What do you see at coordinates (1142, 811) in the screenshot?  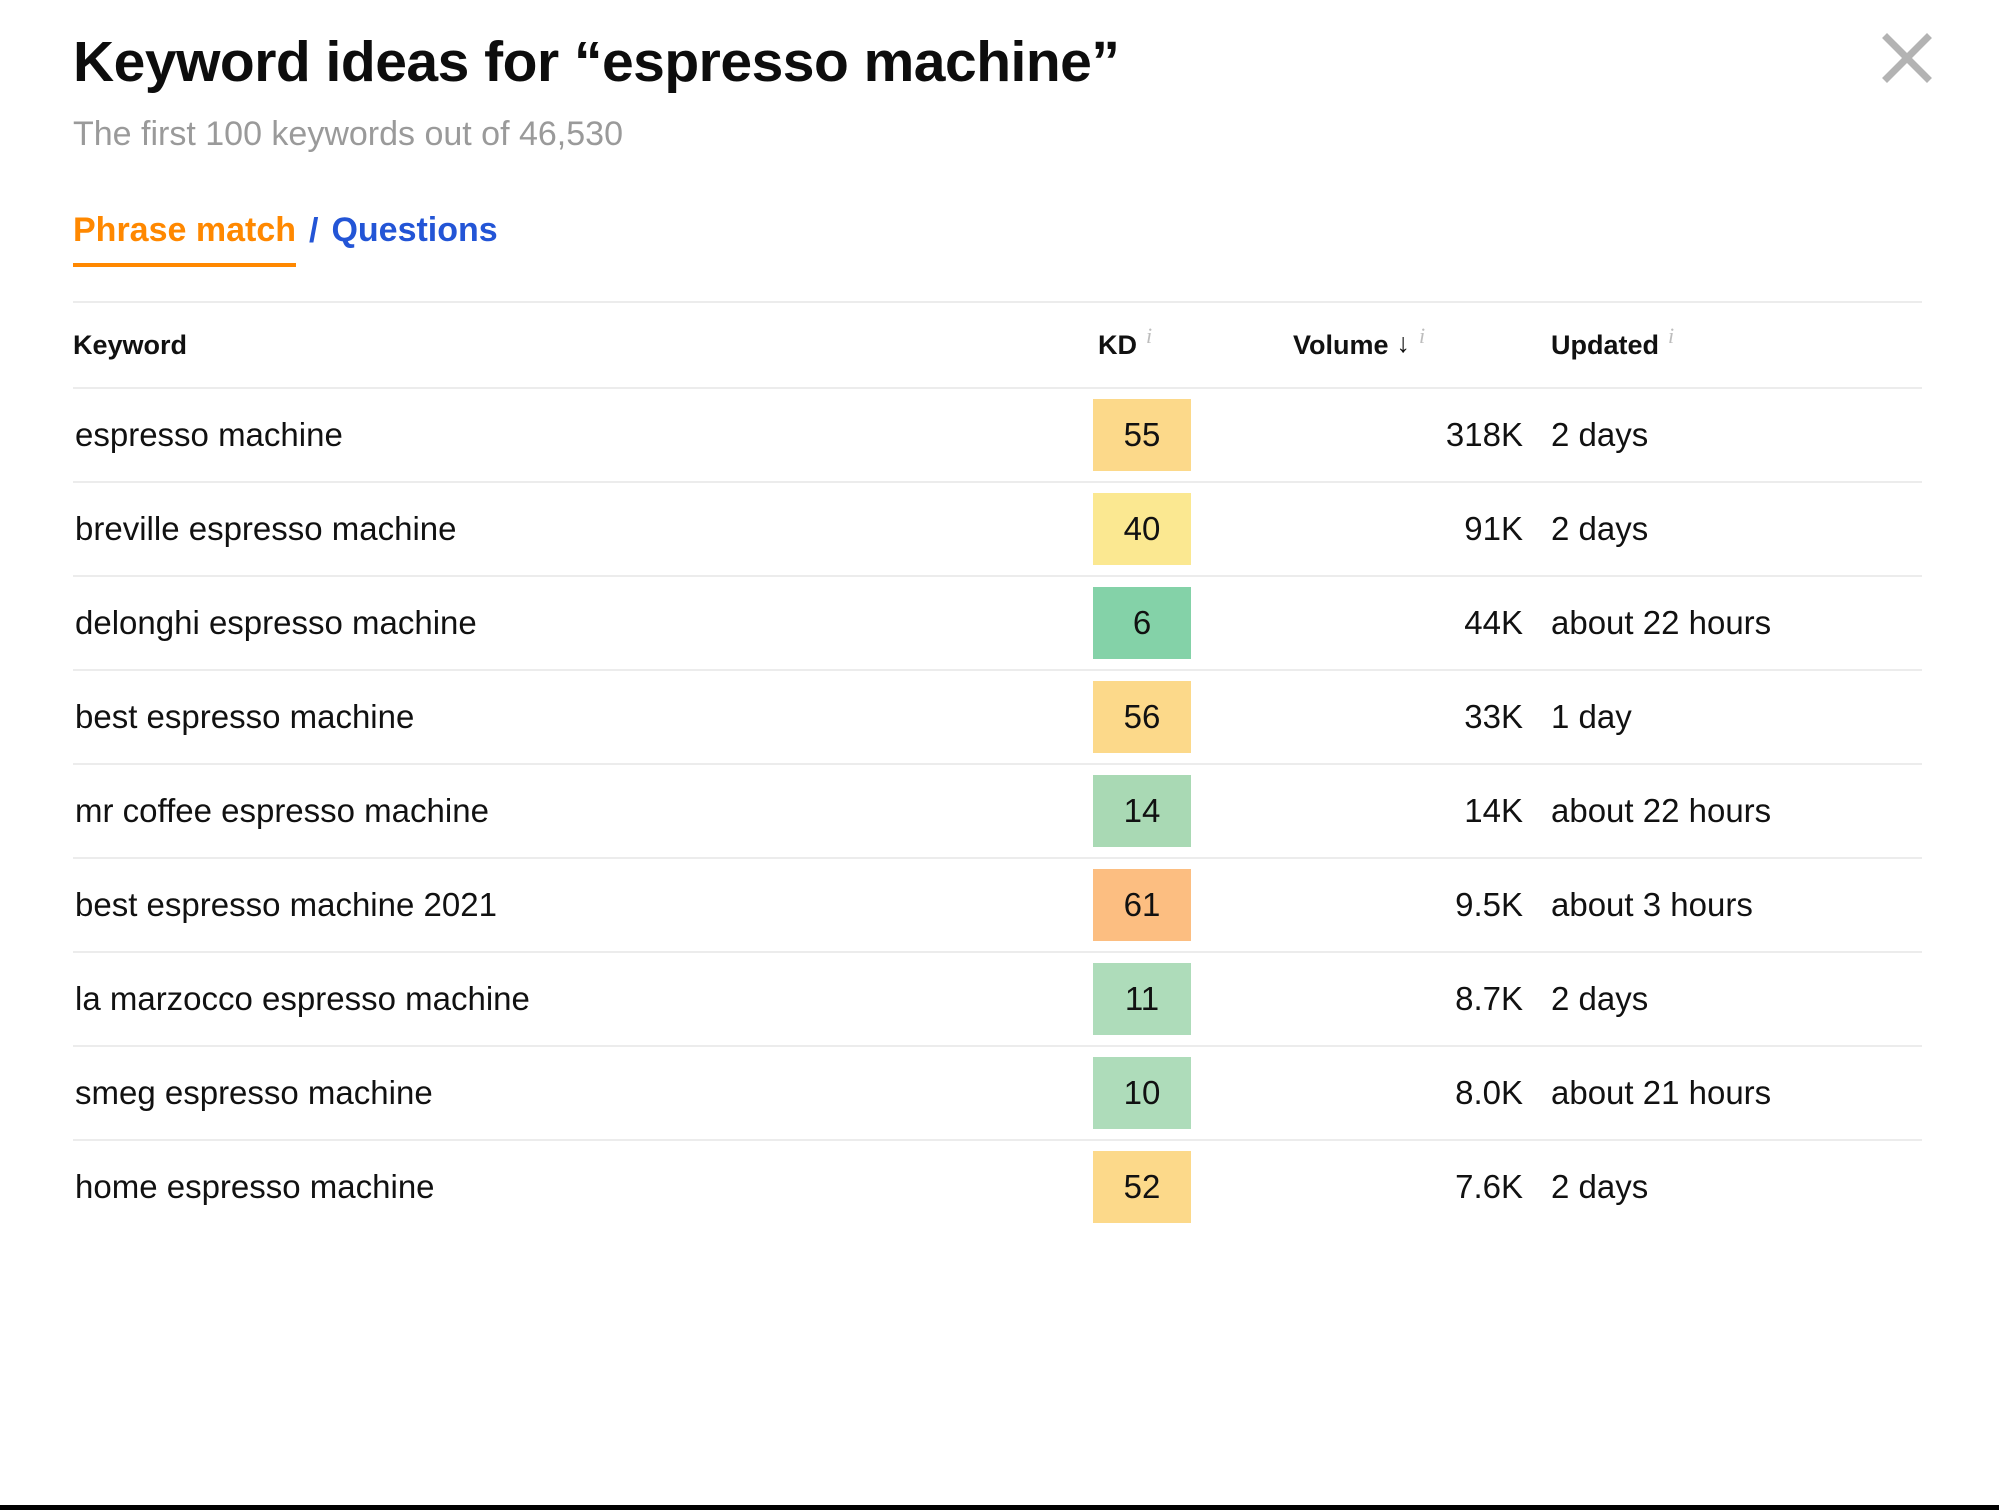 I see `kd-badge: 14` at bounding box center [1142, 811].